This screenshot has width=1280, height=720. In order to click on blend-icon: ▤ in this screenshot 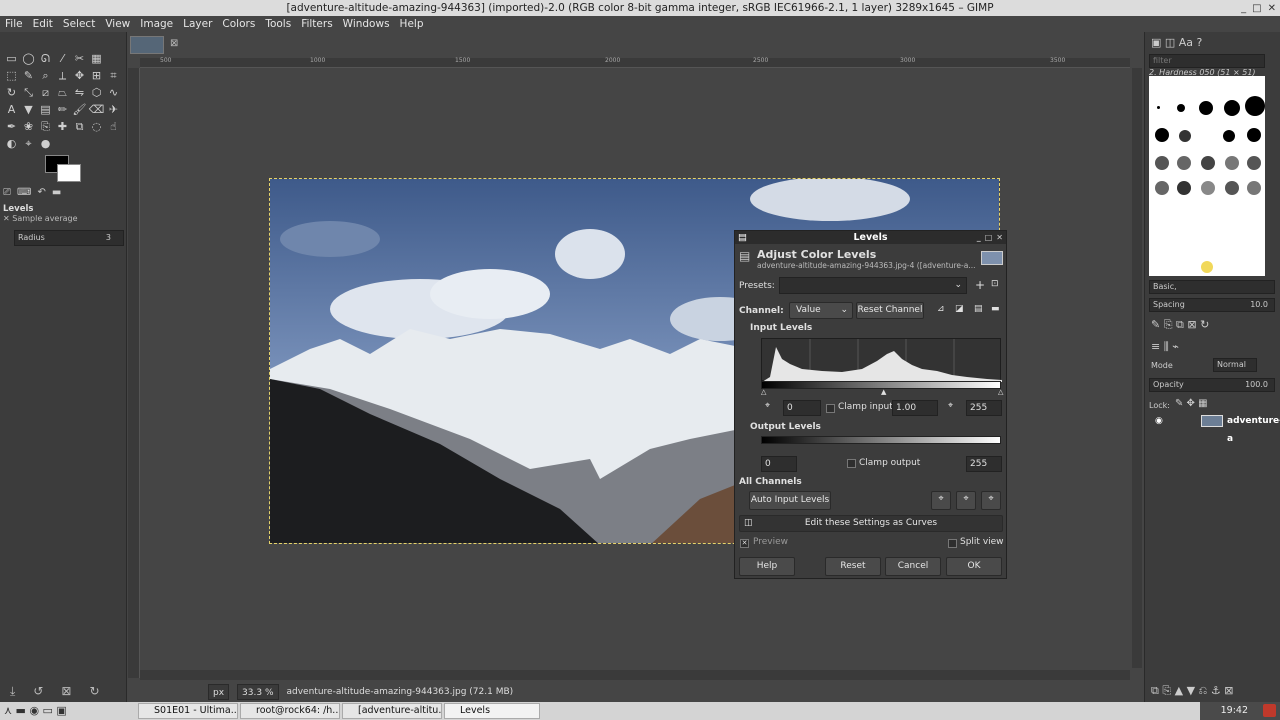, I will do `click(45, 109)`.